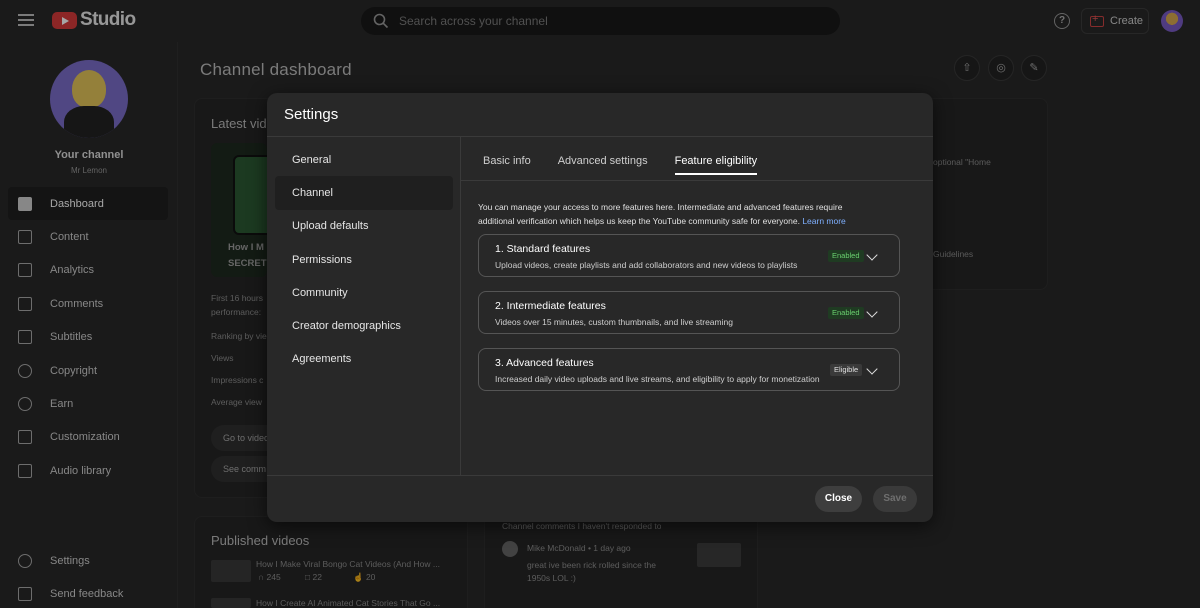 The width and height of the screenshot is (1200, 608). What do you see at coordinates (895, 499) in the screenshot?
I see `save-button: Save` at bounding box center [895, 499].